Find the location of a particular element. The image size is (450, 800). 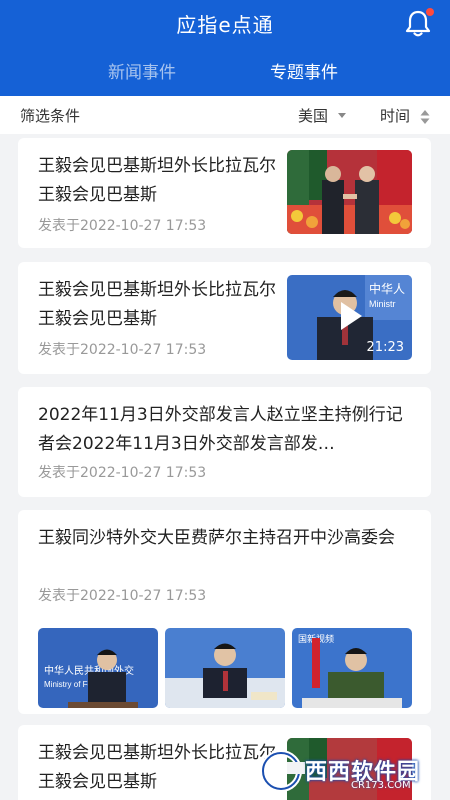

card-thumbnail: 国新视频 is located at coordinates (352, 668).